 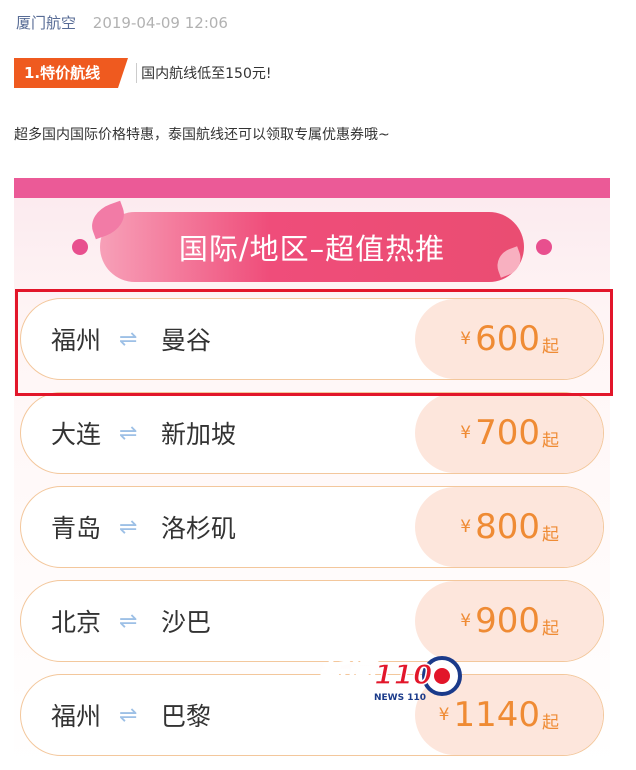 I want to click on section-tag: 1.特价航线, so click(x=71, y=73).